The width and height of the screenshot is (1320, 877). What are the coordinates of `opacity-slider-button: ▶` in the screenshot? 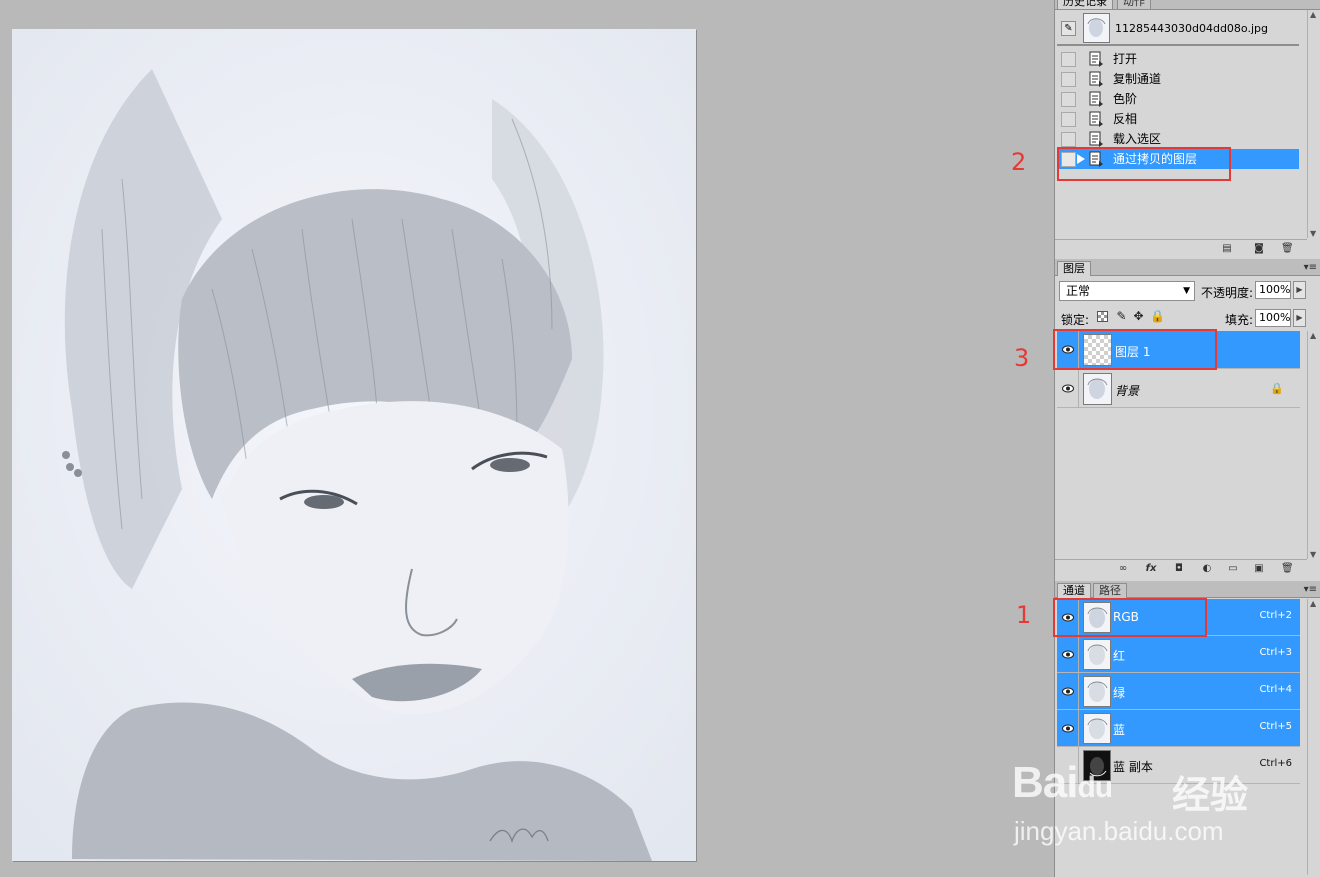 It's located at (1299, 290).